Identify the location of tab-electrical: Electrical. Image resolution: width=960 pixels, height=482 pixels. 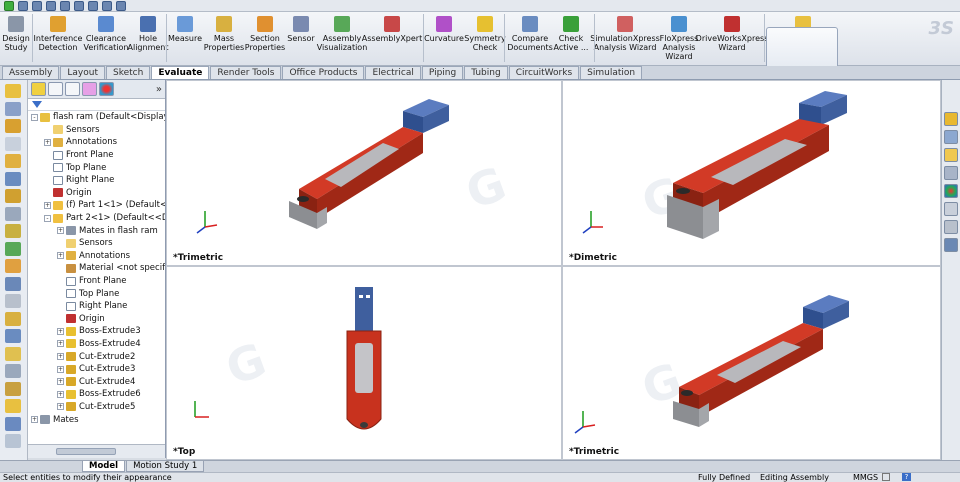
(393, 72).